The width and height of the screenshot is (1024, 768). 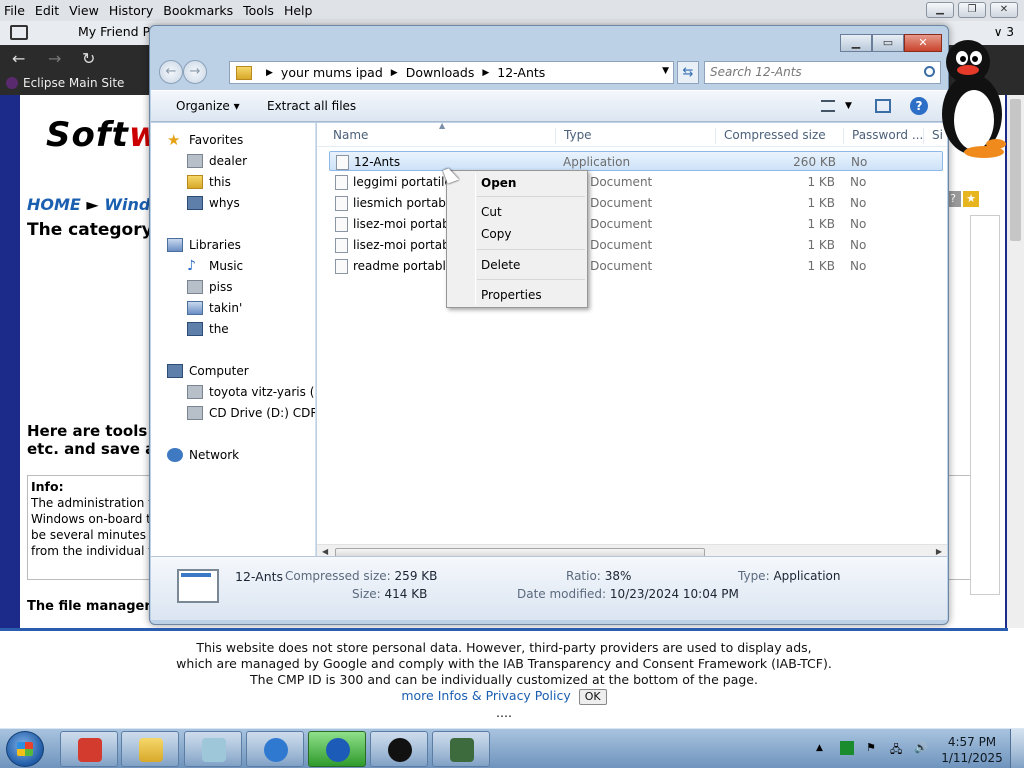 What do you see at coordinates (971, 199) in the screenshot?
I see `star-badge-icon: ★` at bounding box center [971, 199].